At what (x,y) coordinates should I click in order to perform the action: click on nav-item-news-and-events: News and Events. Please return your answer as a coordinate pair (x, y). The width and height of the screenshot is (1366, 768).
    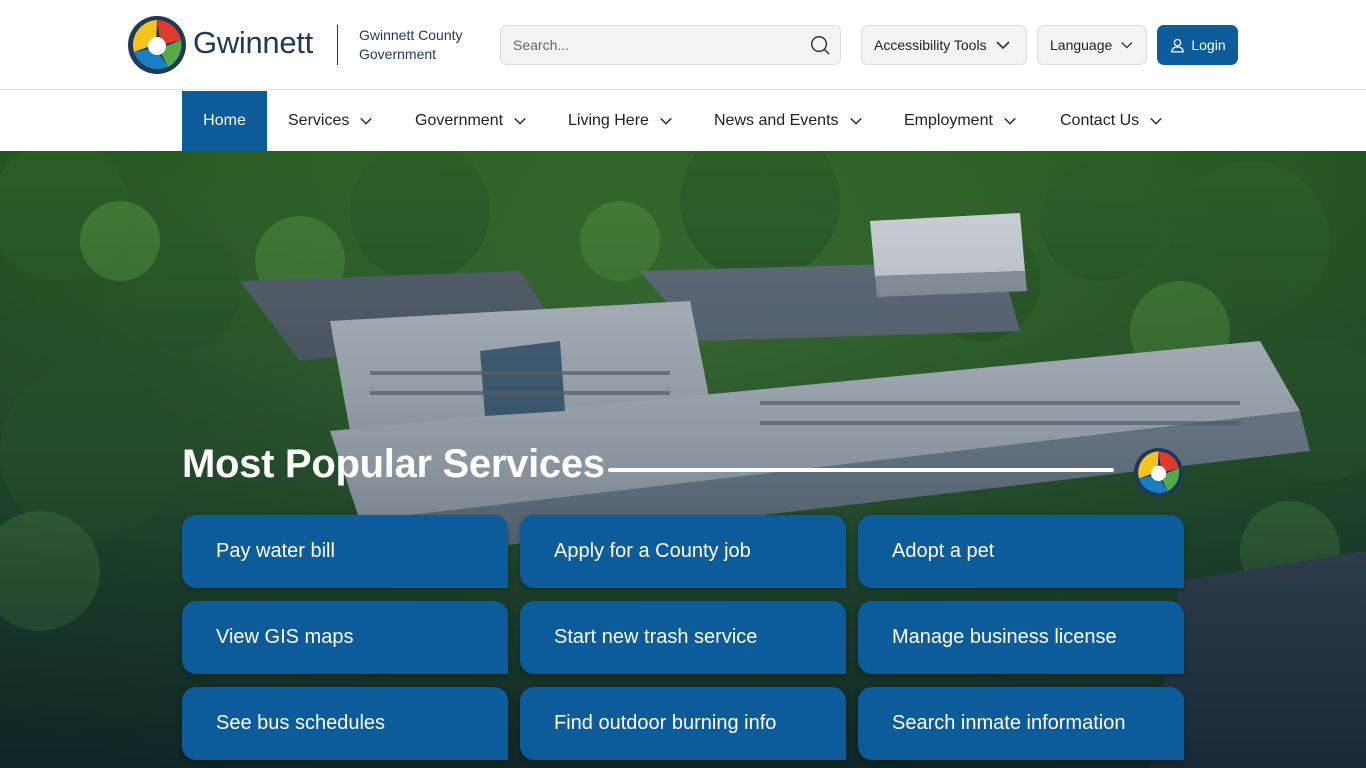
    Looking at the image, I should click on (788, 121).